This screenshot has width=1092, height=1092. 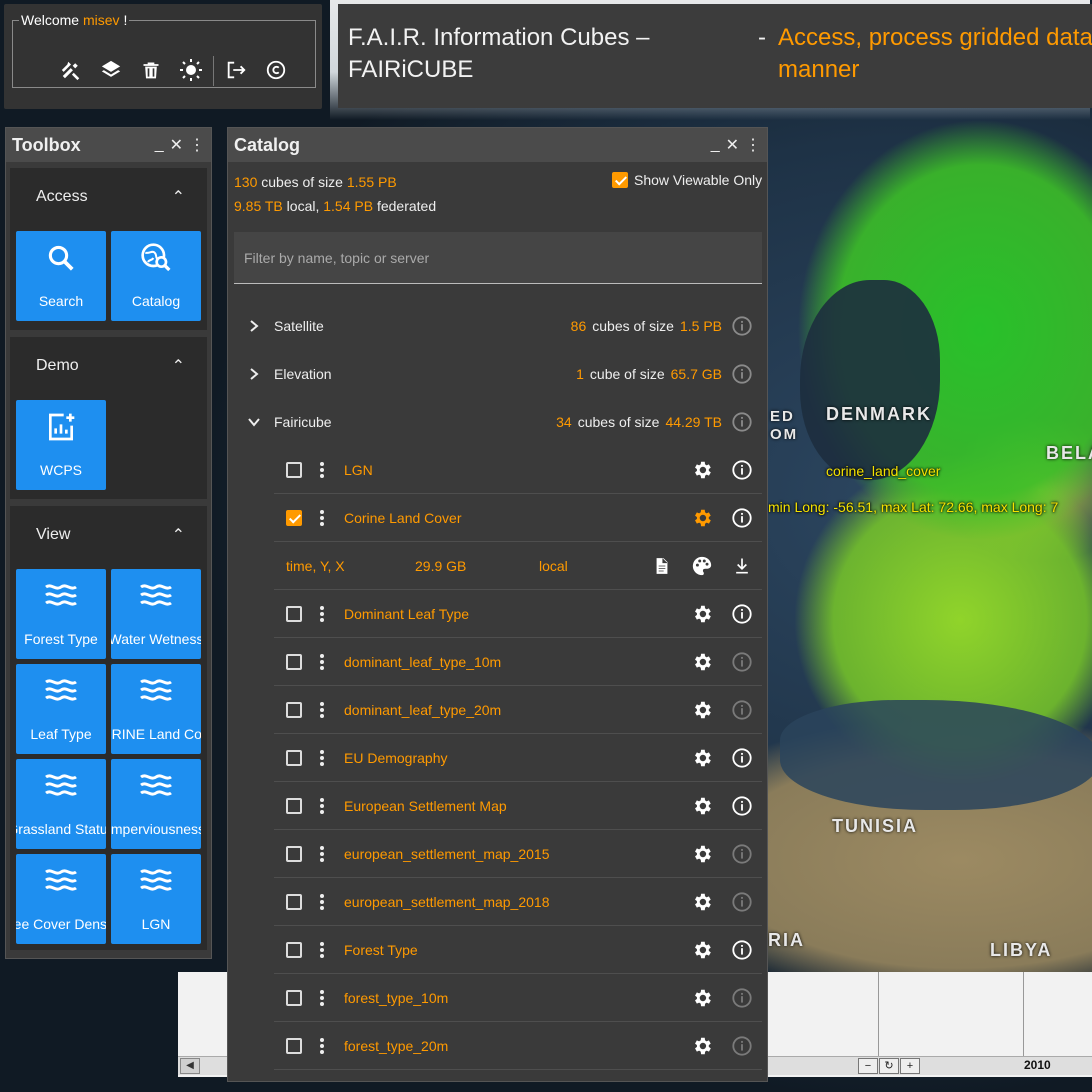 I want to click on toolbox-titlebar: Toolbox _ ✕ ⋮, so click(x=108, y=145).